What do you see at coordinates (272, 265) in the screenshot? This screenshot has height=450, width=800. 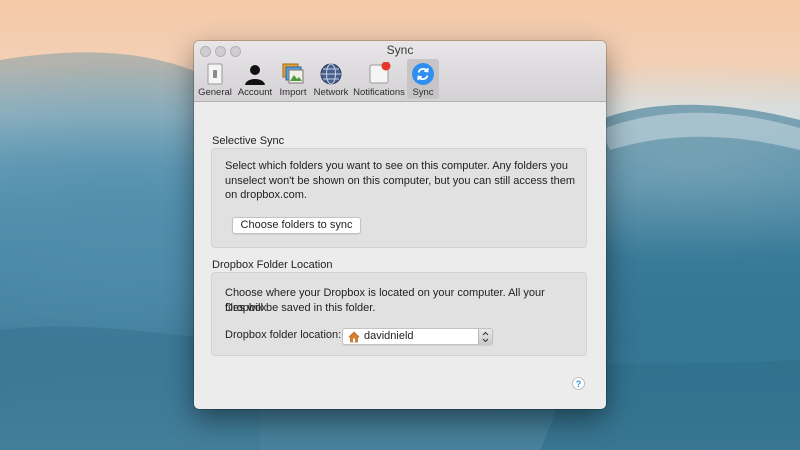 I see `folder-location-heading: Dropbox Folder Location` at bounding box center [272, 265].